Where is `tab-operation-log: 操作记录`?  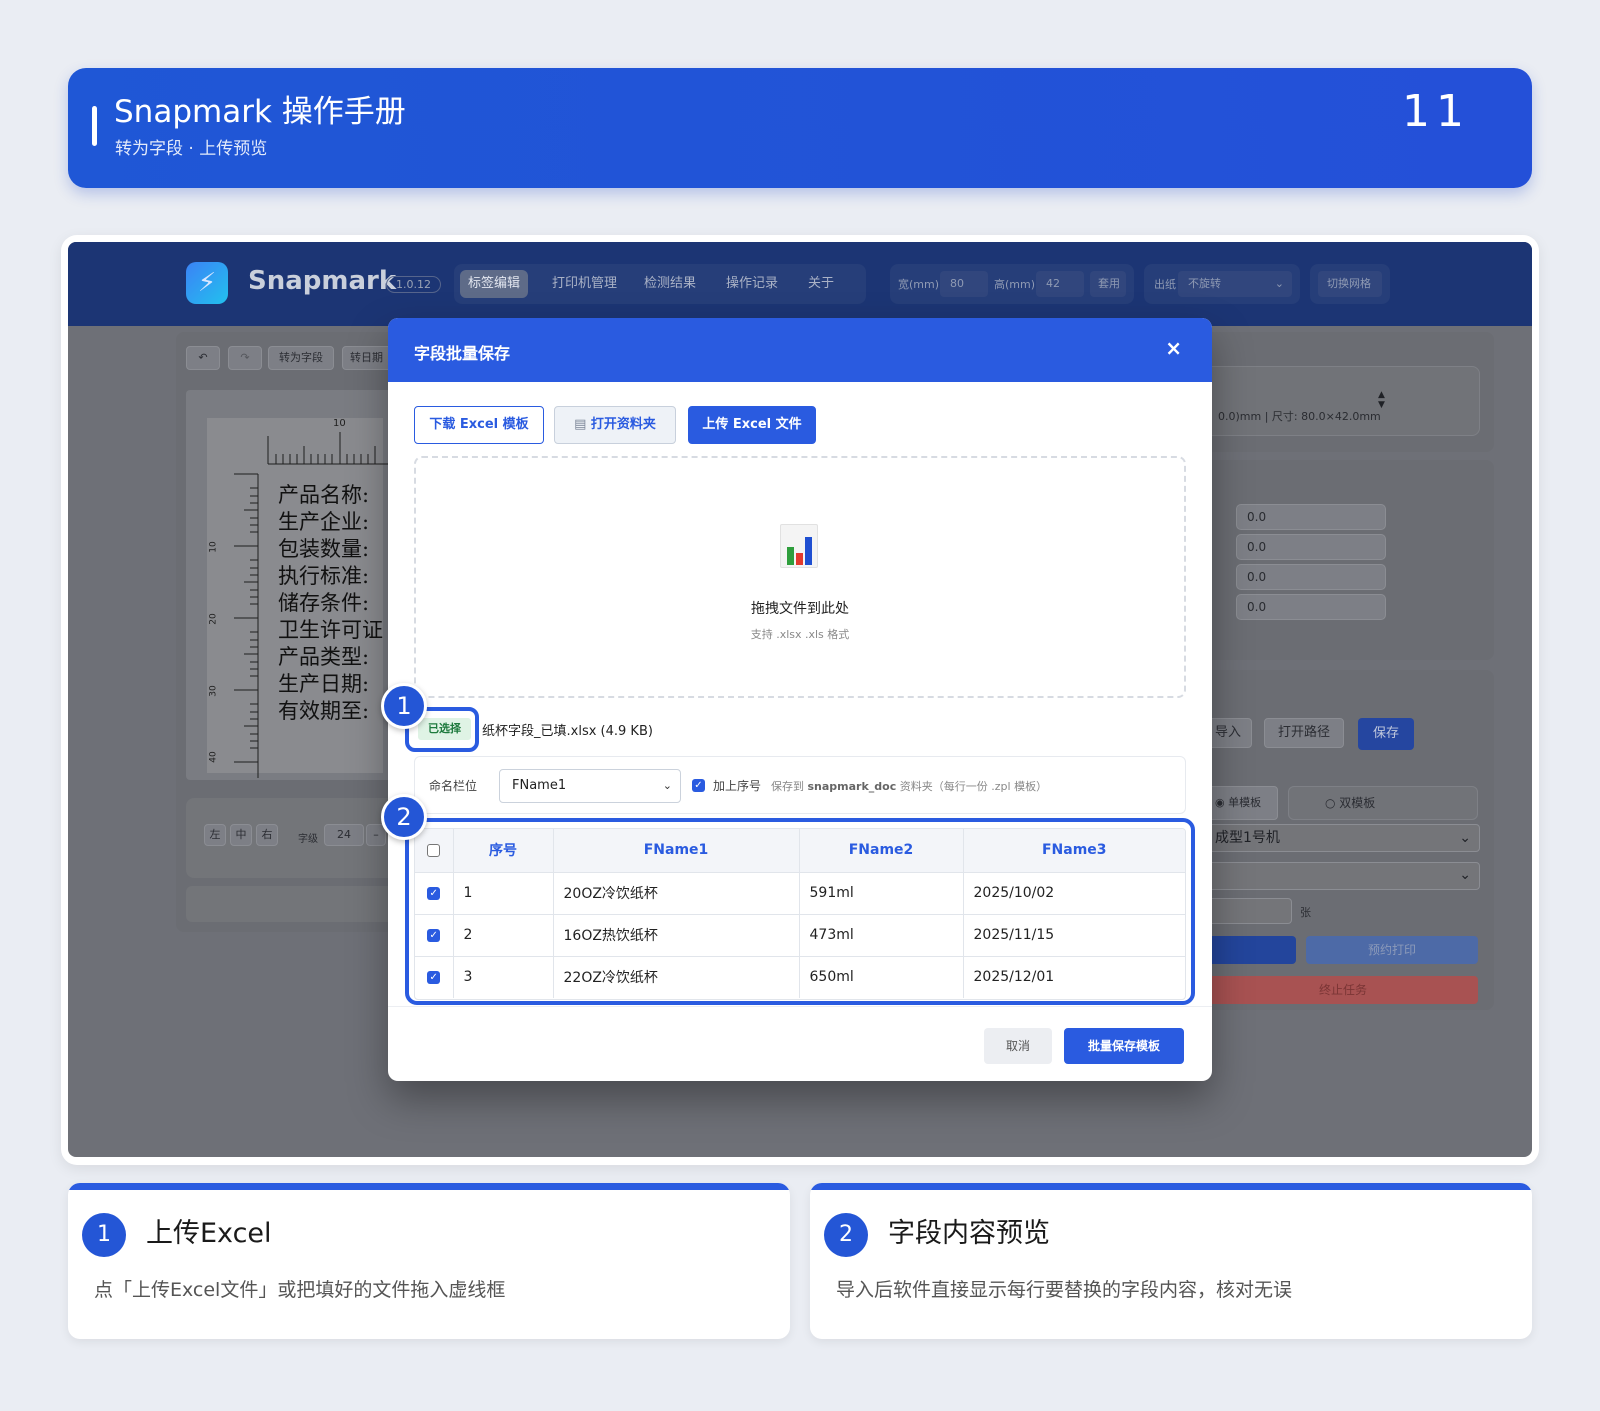 tab-operation-log: 操作记录 is located at coordinates (752, 284).